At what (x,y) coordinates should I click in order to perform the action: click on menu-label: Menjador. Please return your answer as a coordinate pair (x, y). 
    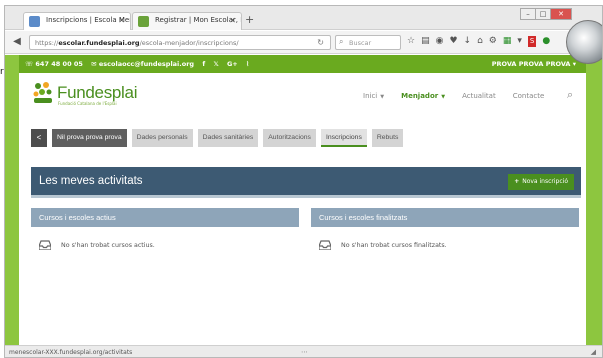
    Looking at the image, I should click on (420, 96).